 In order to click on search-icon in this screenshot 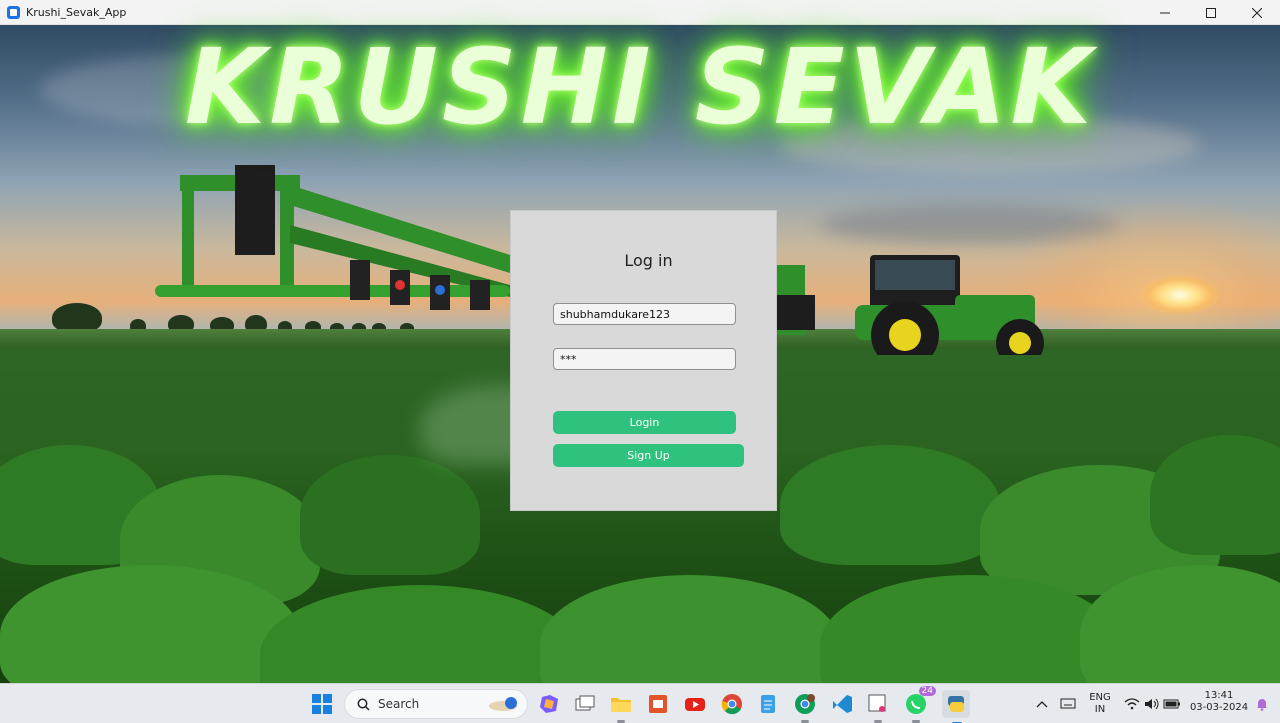, I will do `click(363, 704)`.